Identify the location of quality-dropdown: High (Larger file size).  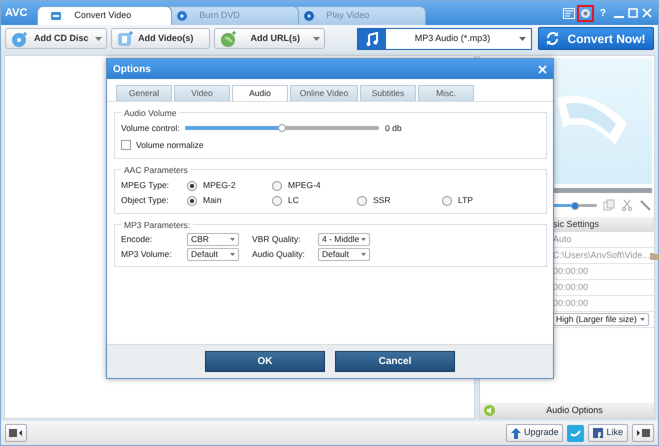
(600, 319).